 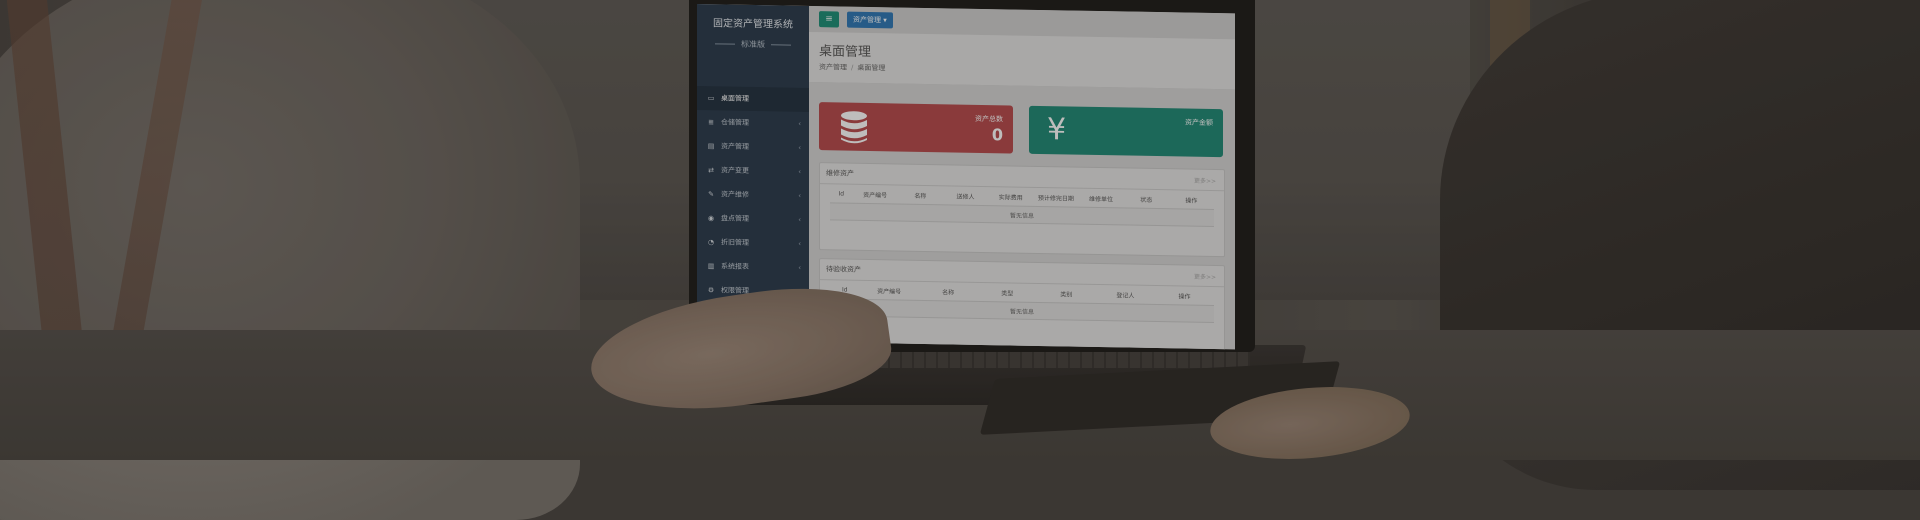 I want to click on sidebar-item-label: 资产变更, so click(x=735, y=170).